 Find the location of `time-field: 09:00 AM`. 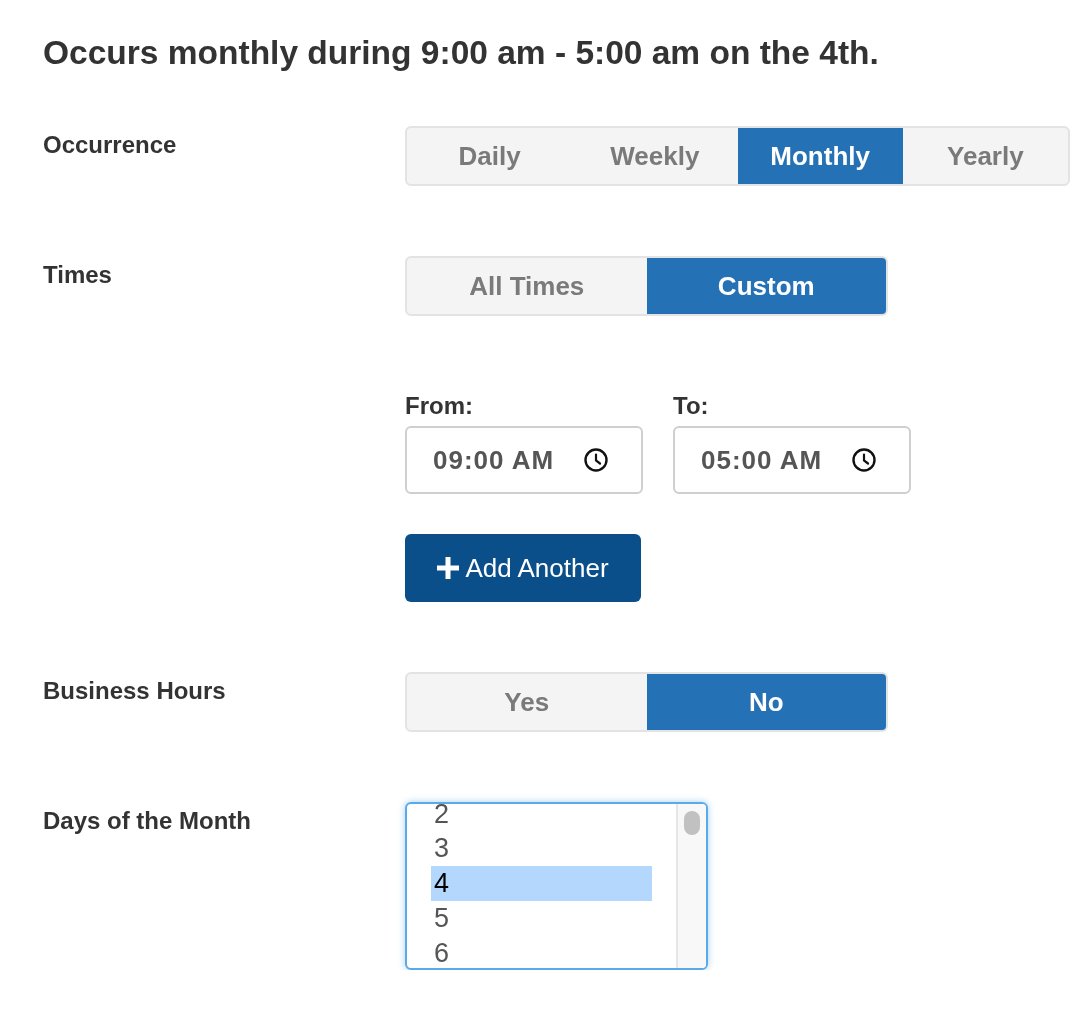

time-field: 09:00 AM is located at coordinates (524, 460).